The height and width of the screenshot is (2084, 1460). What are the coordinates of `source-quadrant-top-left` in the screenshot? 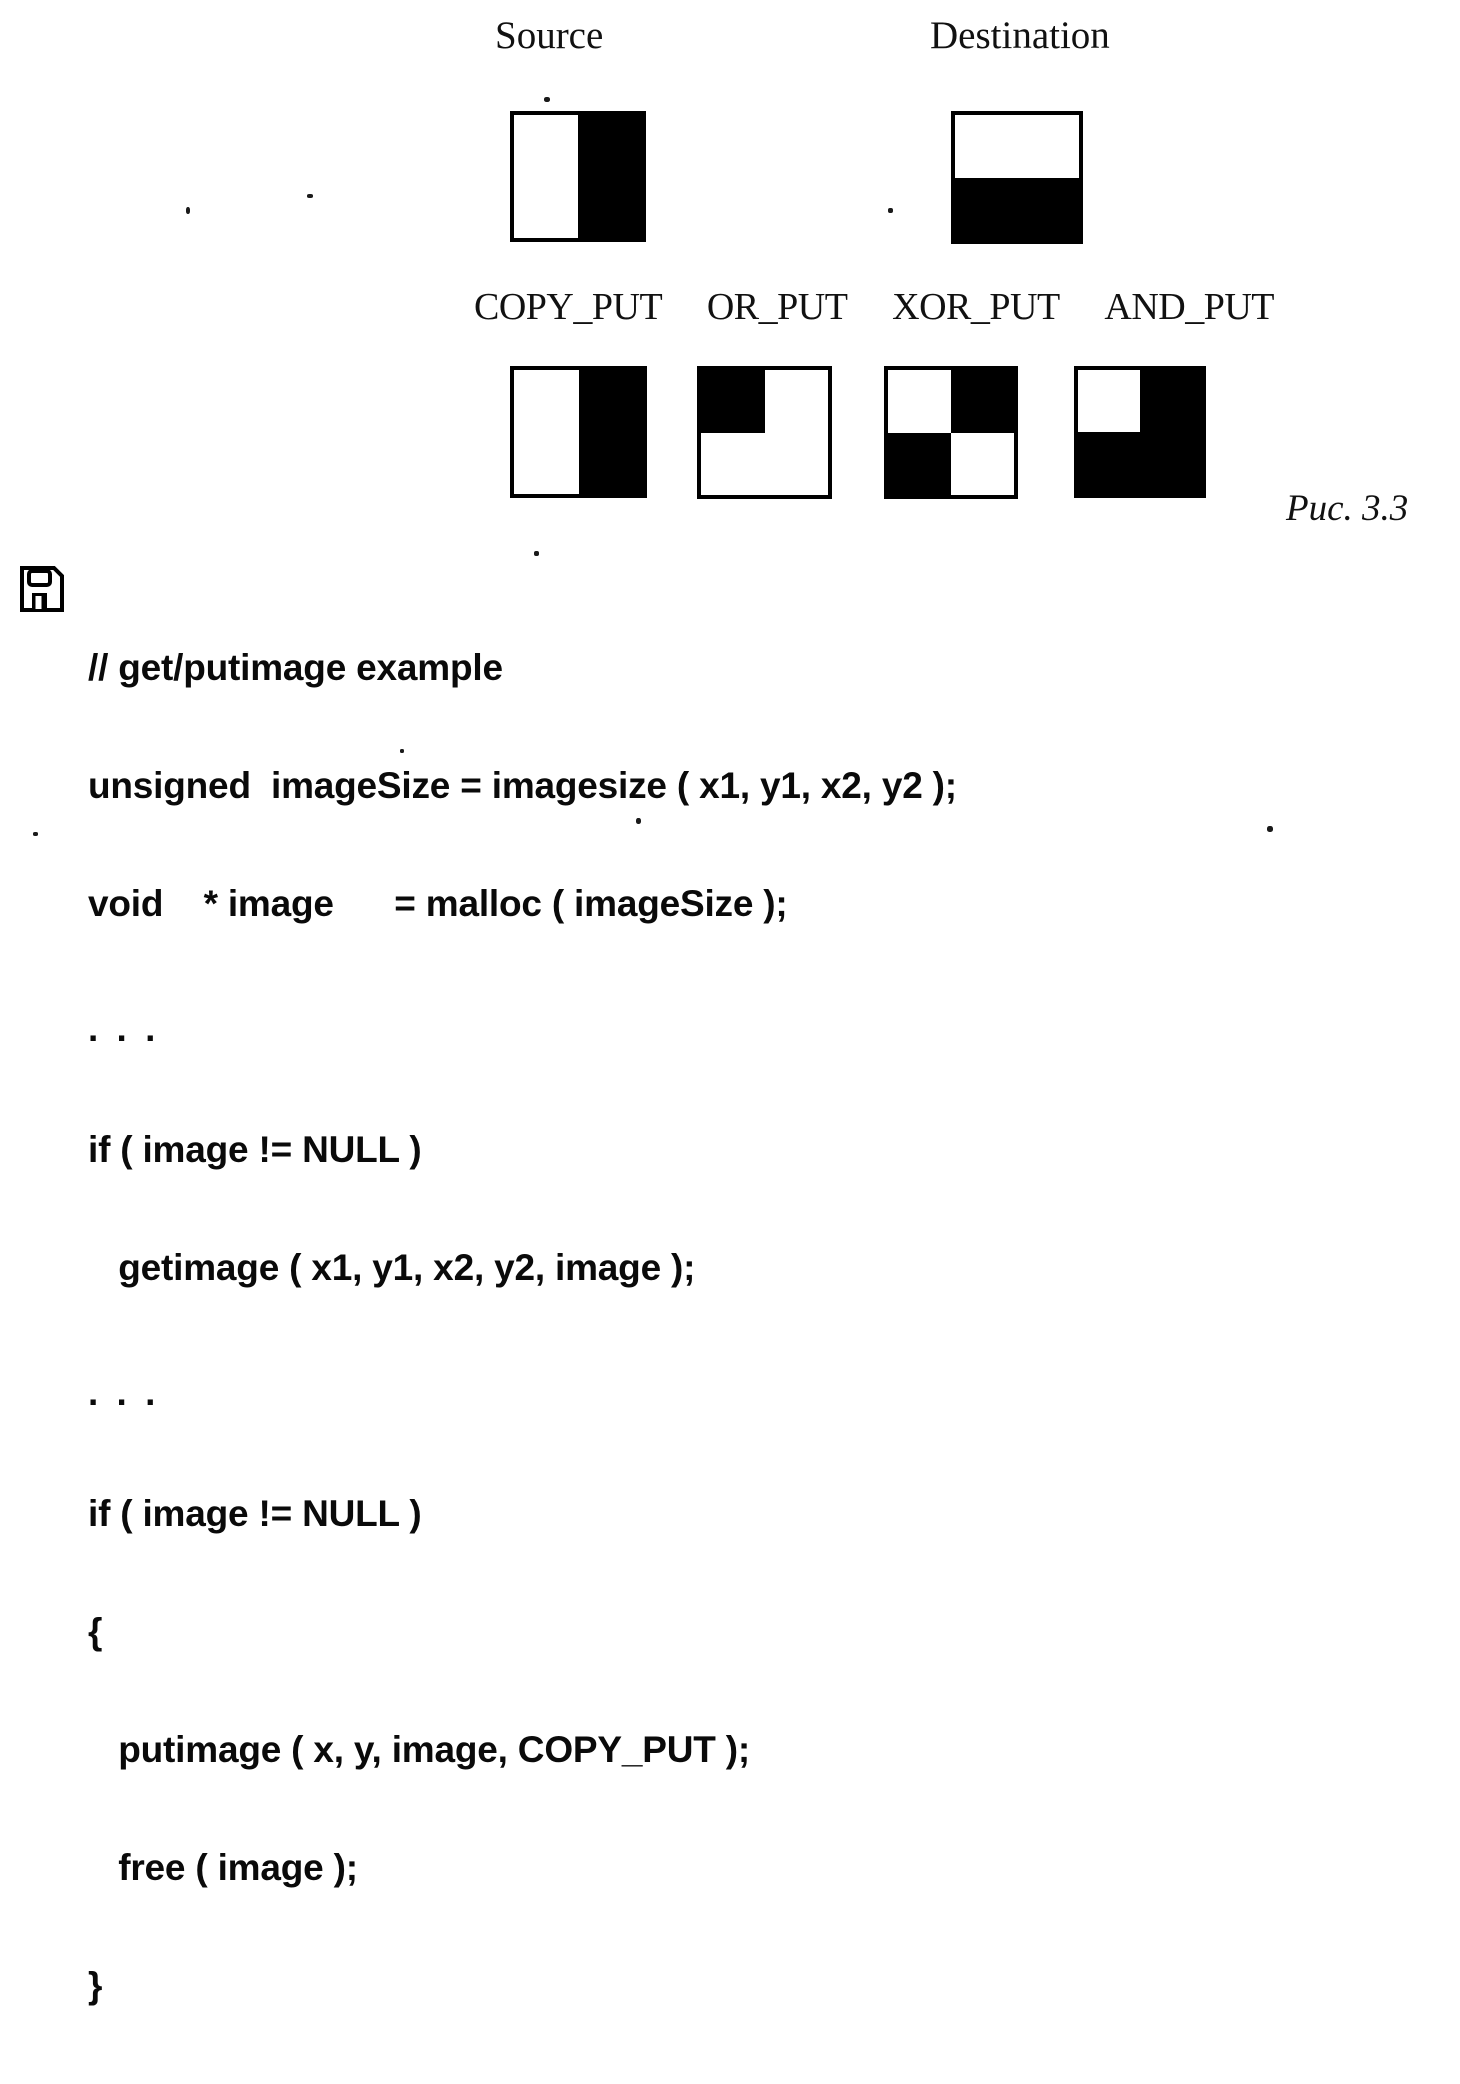 It's located at (546, 146).